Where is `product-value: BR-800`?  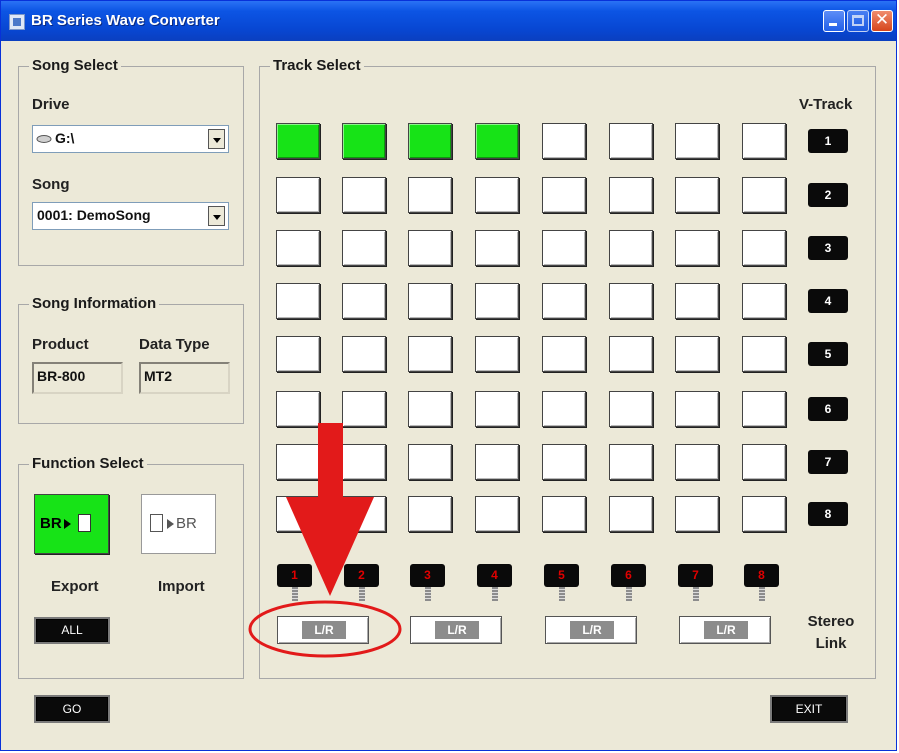
product-value: BR-800 is located at coordinates (61, 376).